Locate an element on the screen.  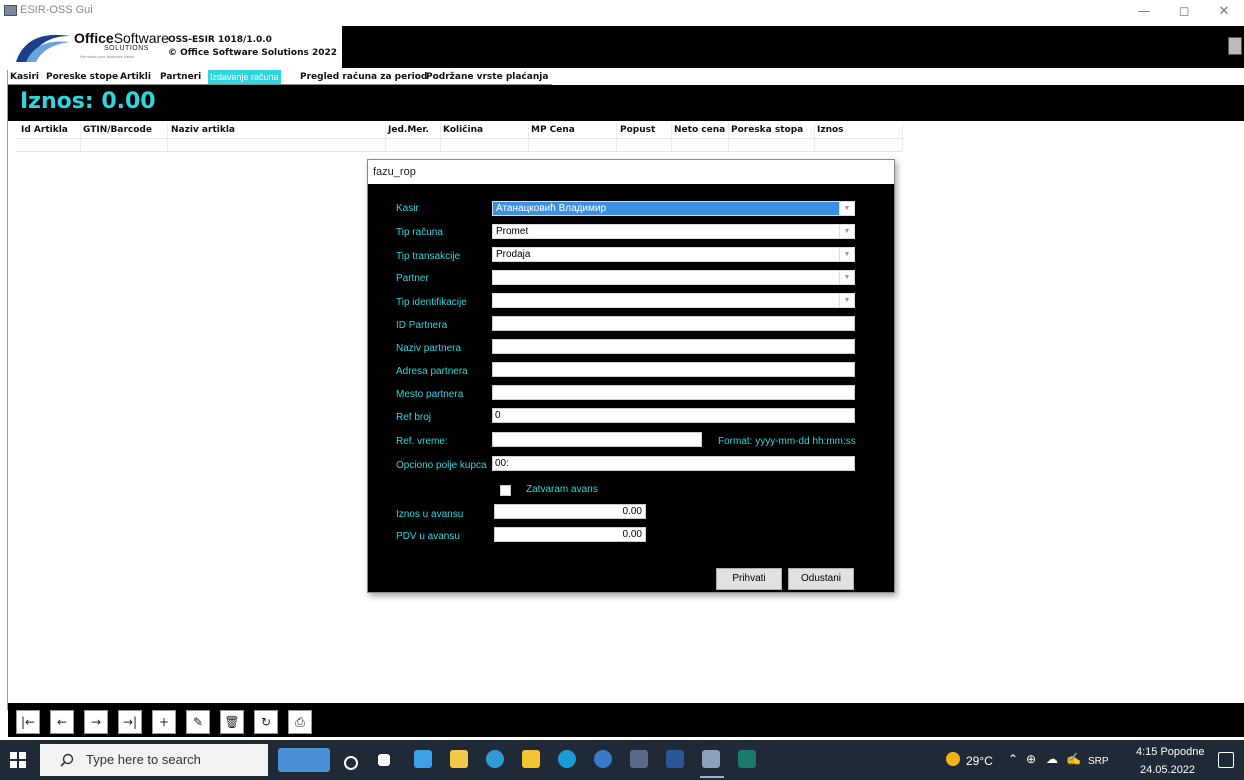
brand-tagline: We make your business easier is located at coordinates (107, 56).